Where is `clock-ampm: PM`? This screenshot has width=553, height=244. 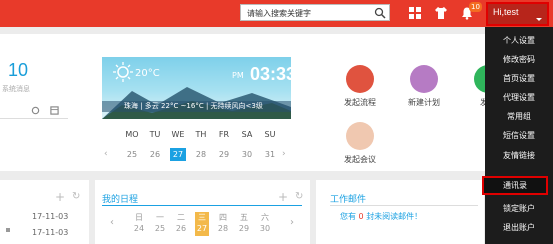 clock-ampm: PM is located at coordinates (238, 75).